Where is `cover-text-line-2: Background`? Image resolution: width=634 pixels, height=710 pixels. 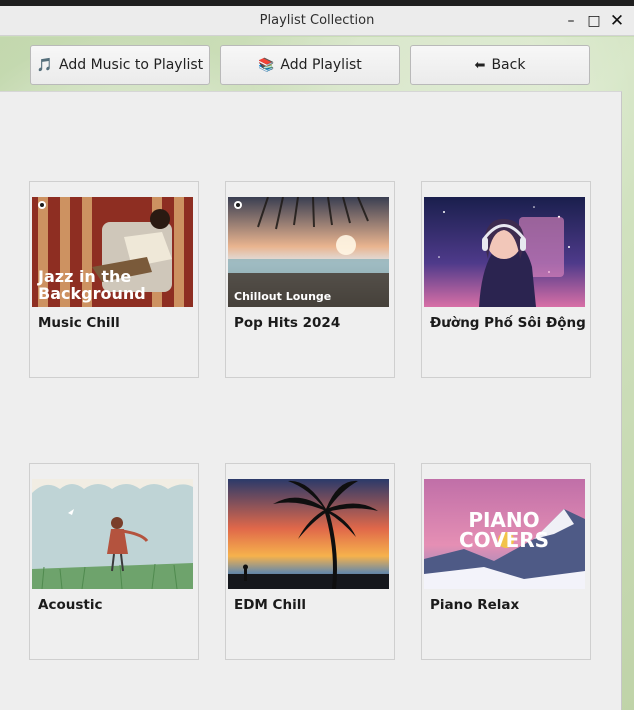
cover-text-line-2: Background is located at coordinates (92, 293).